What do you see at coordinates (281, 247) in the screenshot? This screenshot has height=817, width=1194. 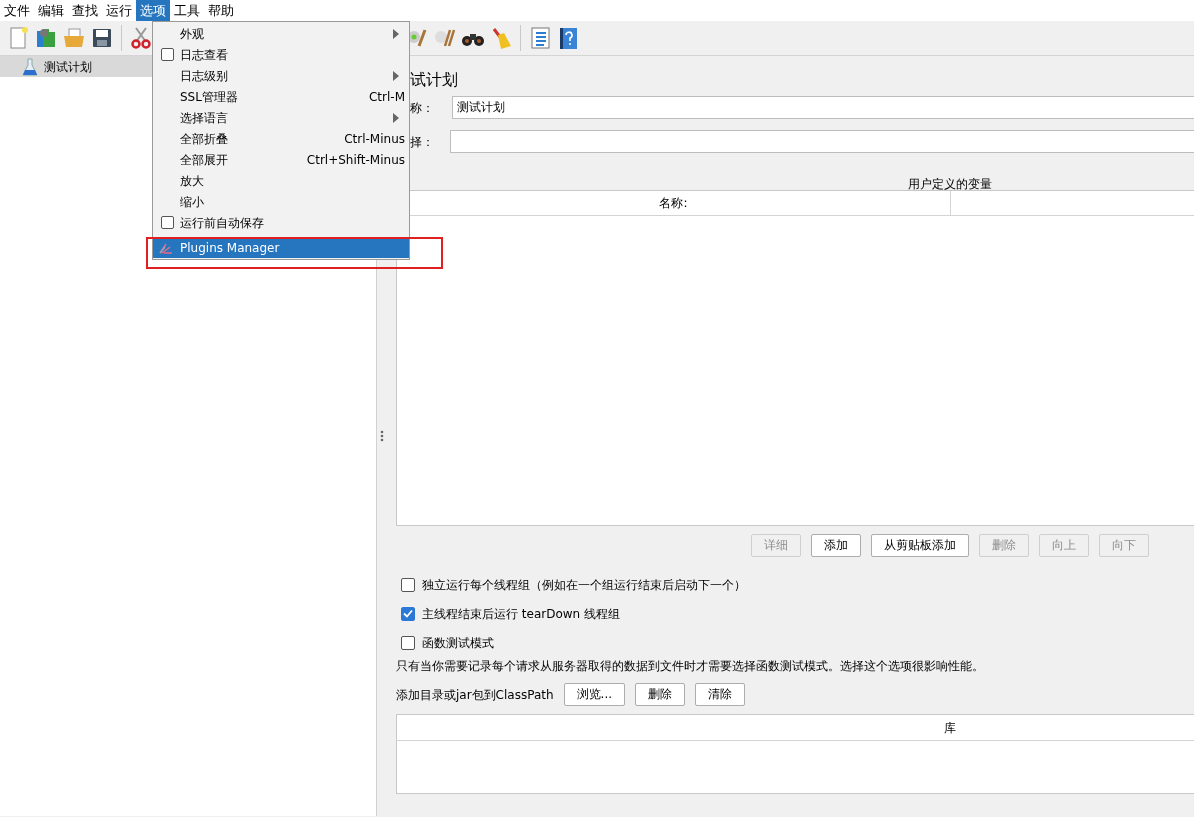 I see `menu-option: Plugins Manager` at bounding box center [281, 247].